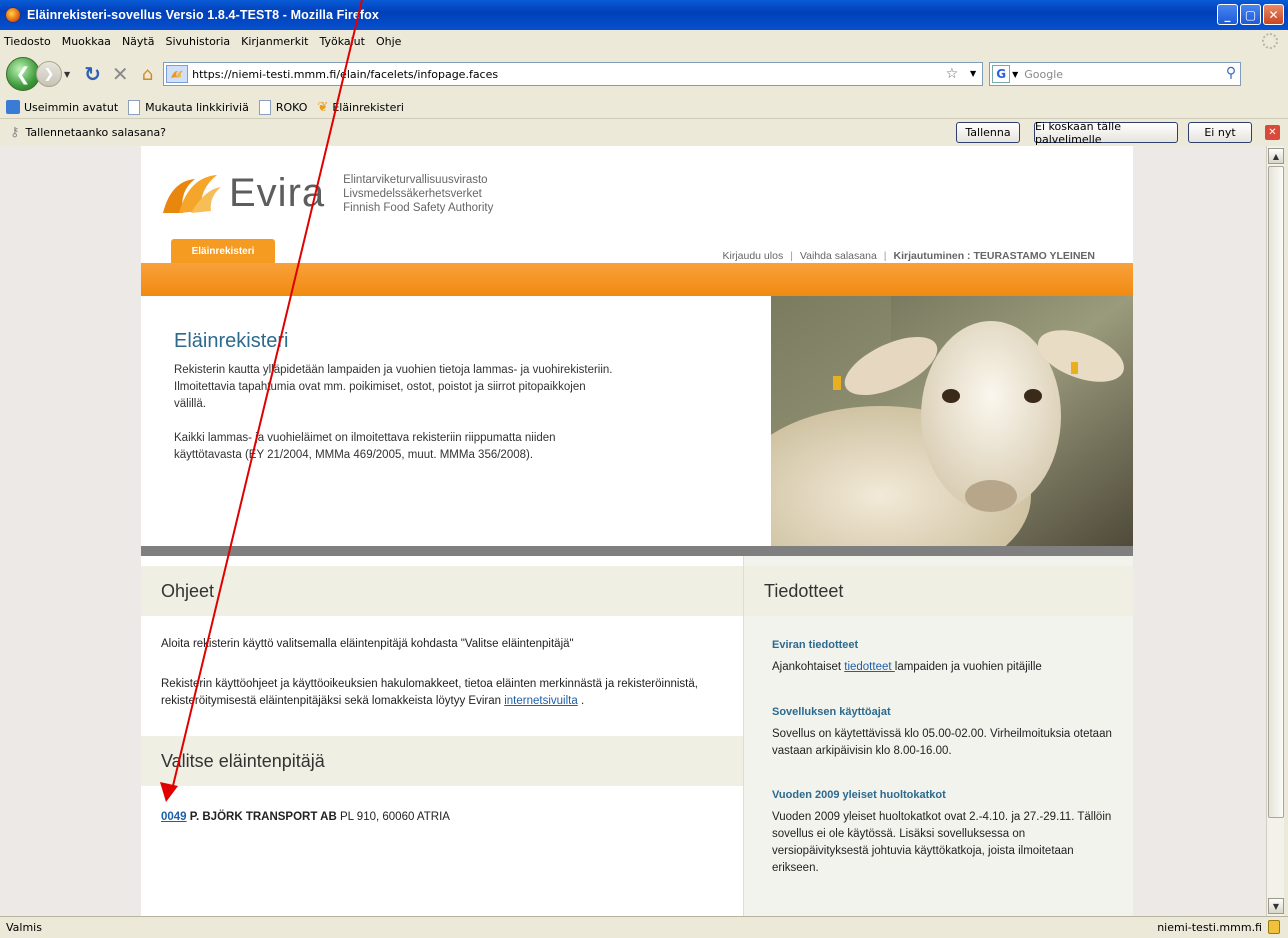  What do you see at coordinates (49, 74) in the screenshot?
I see `forward-button: ❯` at bounding box center [49, 74].